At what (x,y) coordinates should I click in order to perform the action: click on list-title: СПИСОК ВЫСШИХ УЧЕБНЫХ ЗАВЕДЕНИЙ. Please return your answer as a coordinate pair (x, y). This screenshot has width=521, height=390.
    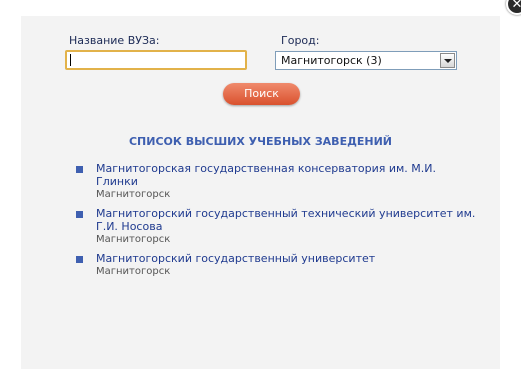
    Looking at the image, I should click on (260, 141).